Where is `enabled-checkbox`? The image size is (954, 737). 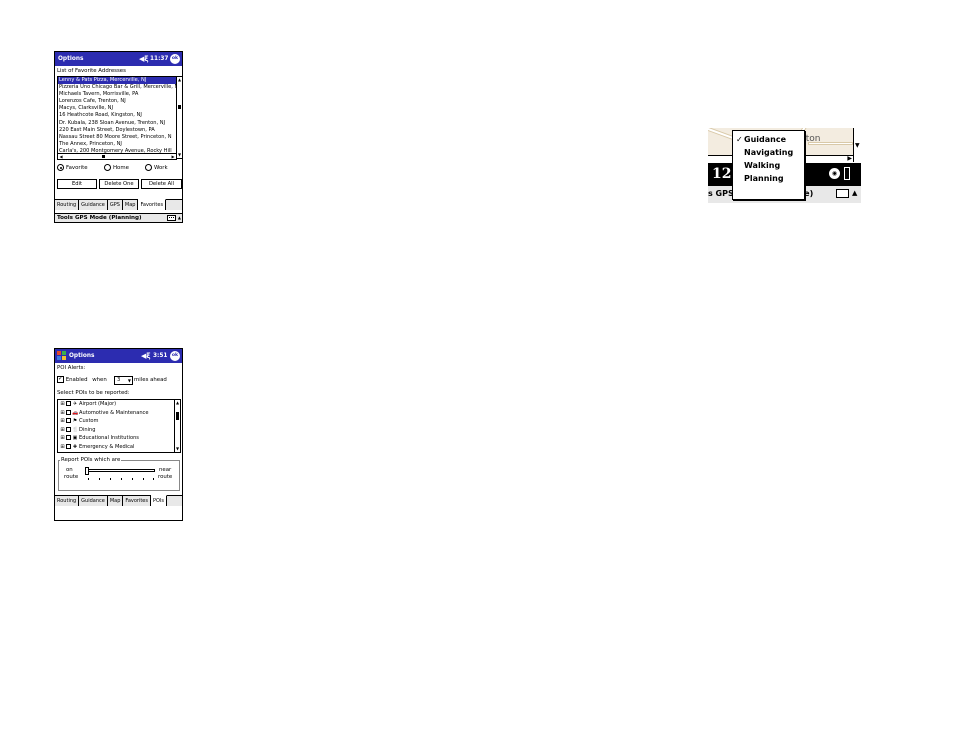
enabled-checkbox is located at coordinates (60, 379).